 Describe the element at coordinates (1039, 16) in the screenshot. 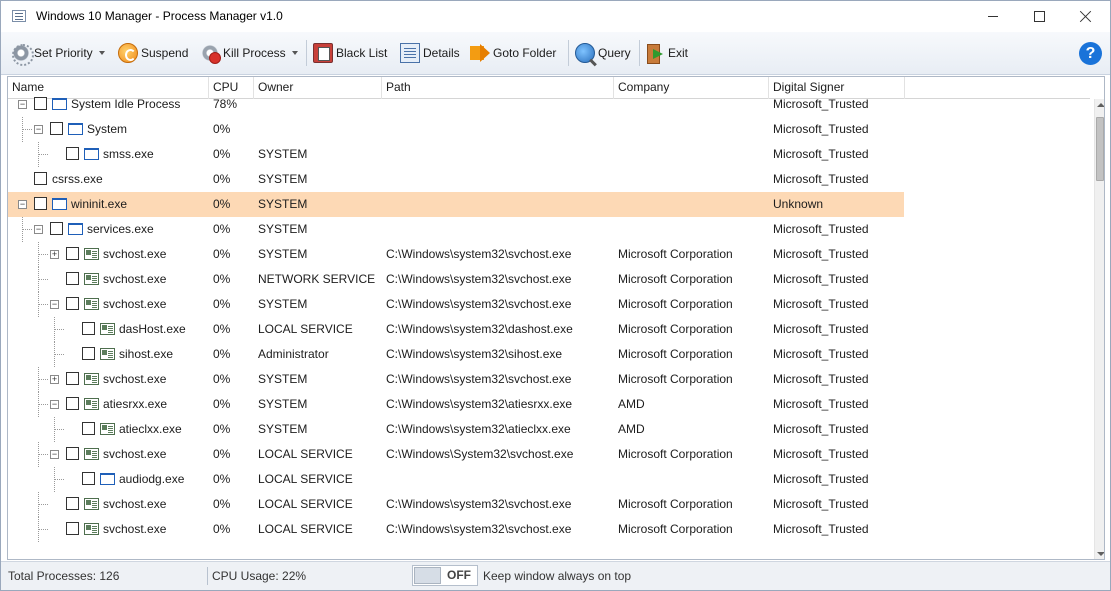

I see `maximize-button` at that location.